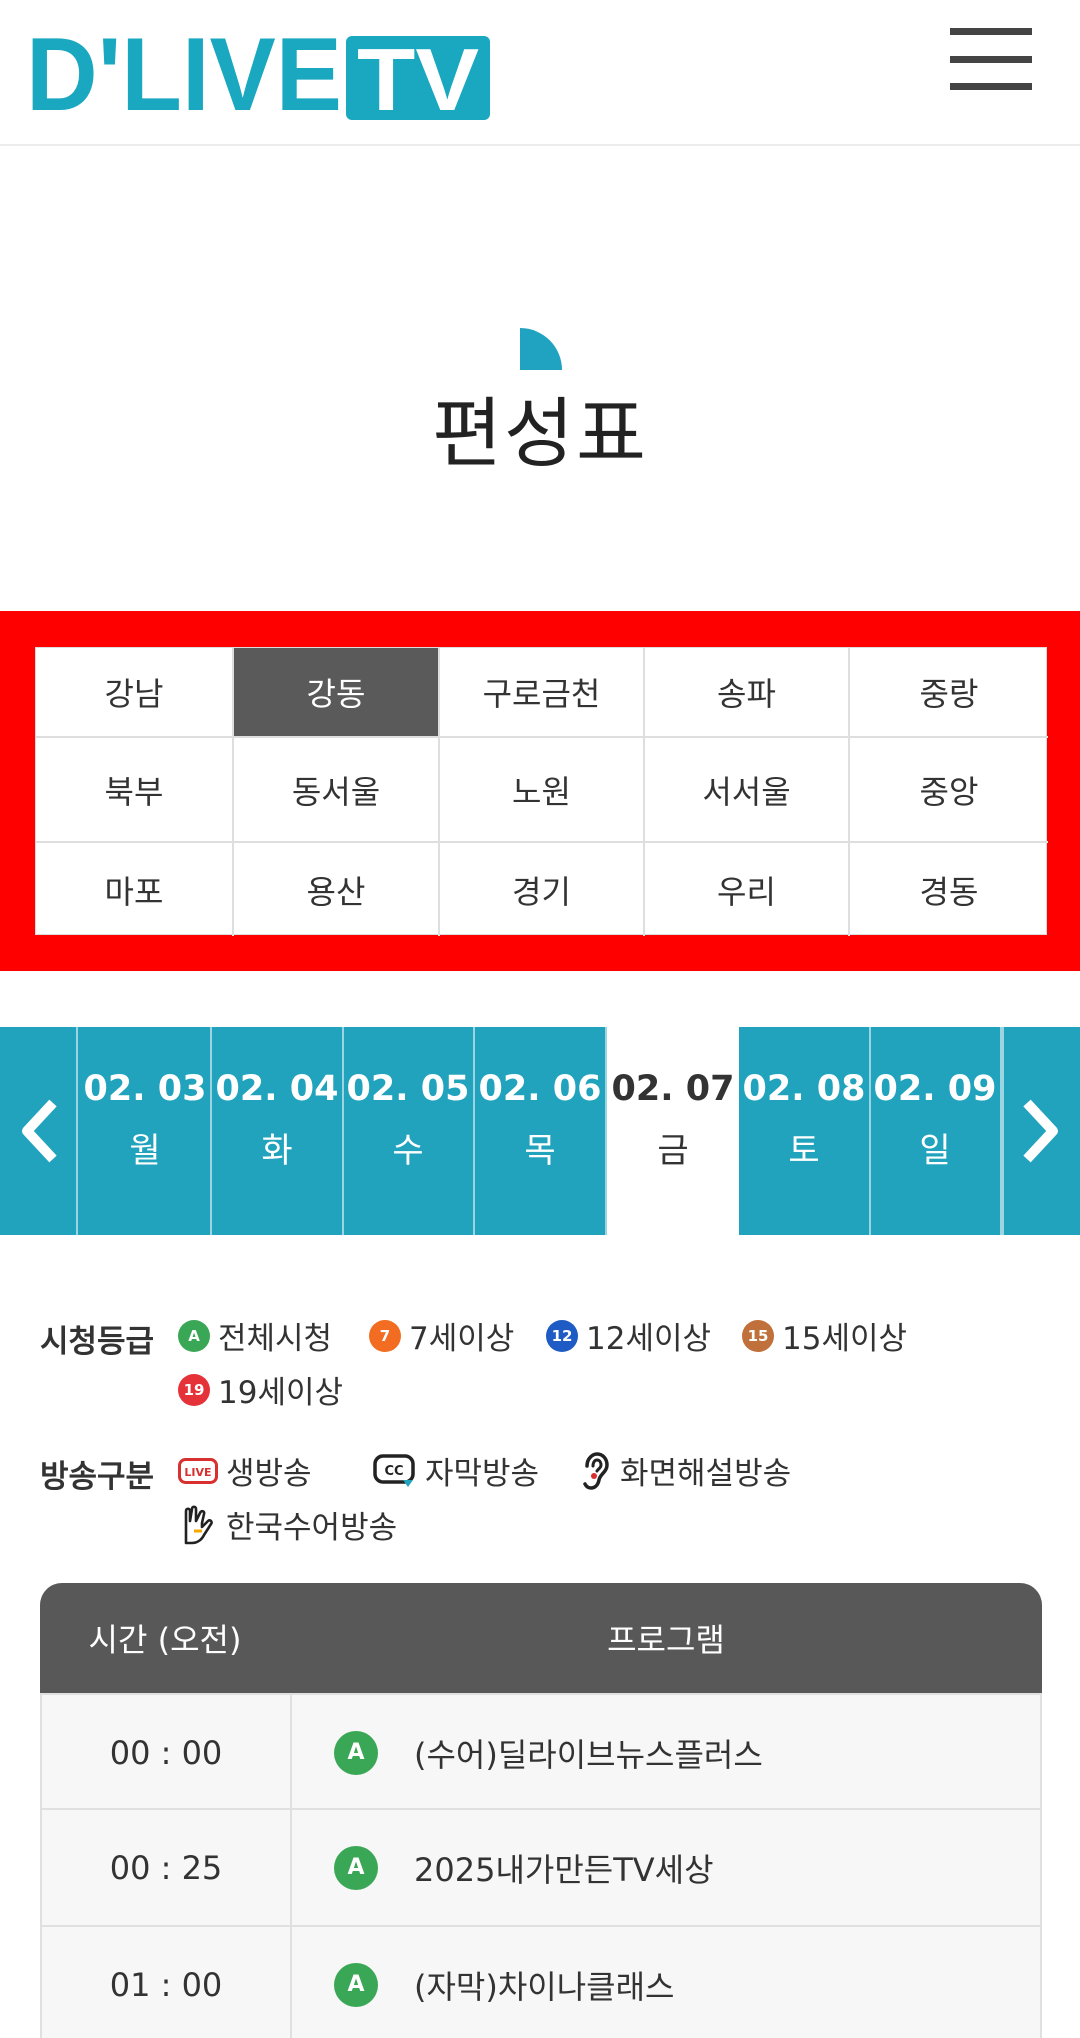 The height and width of the screenshot is (2038, 1080). I want to click on date-tab-date: 02. 09, so click(935, 1089).